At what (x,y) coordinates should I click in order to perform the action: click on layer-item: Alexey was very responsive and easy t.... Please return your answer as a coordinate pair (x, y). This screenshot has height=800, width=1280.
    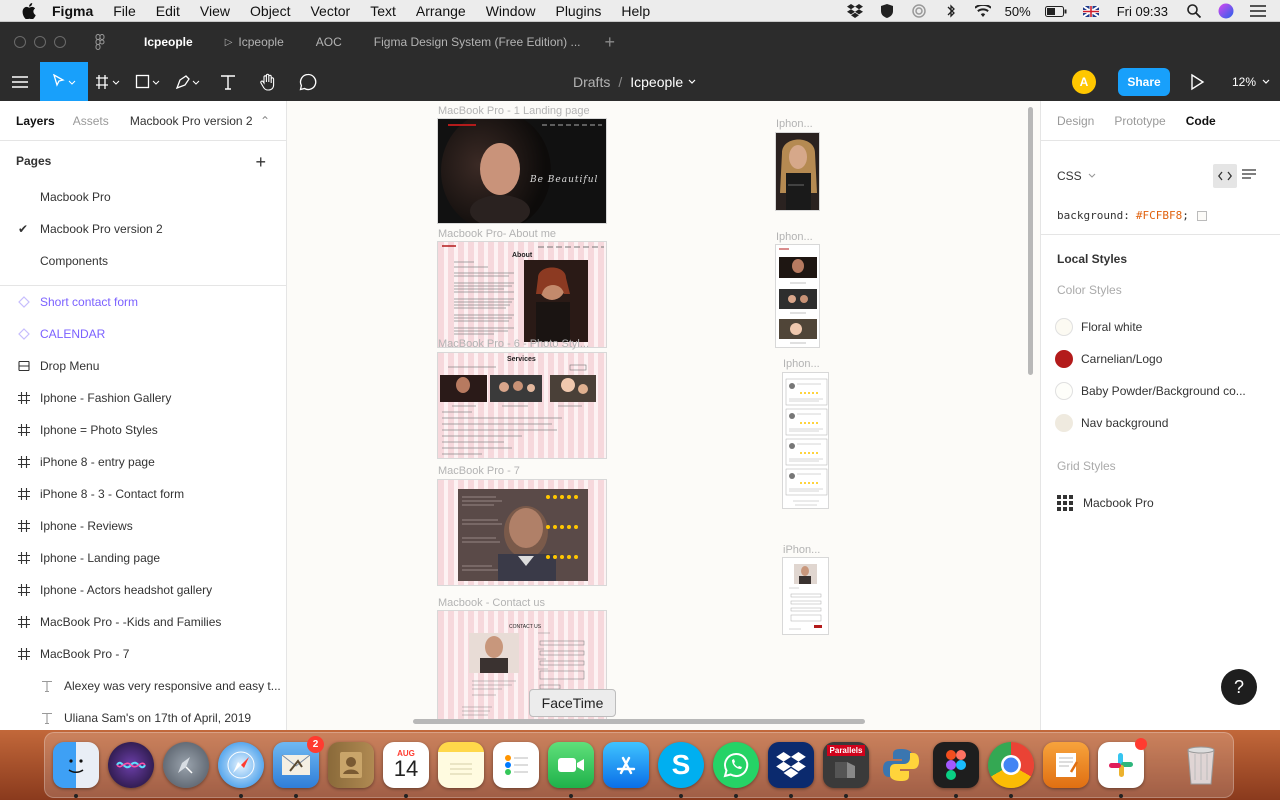
    Looking at the image, I should click on (143, 686).